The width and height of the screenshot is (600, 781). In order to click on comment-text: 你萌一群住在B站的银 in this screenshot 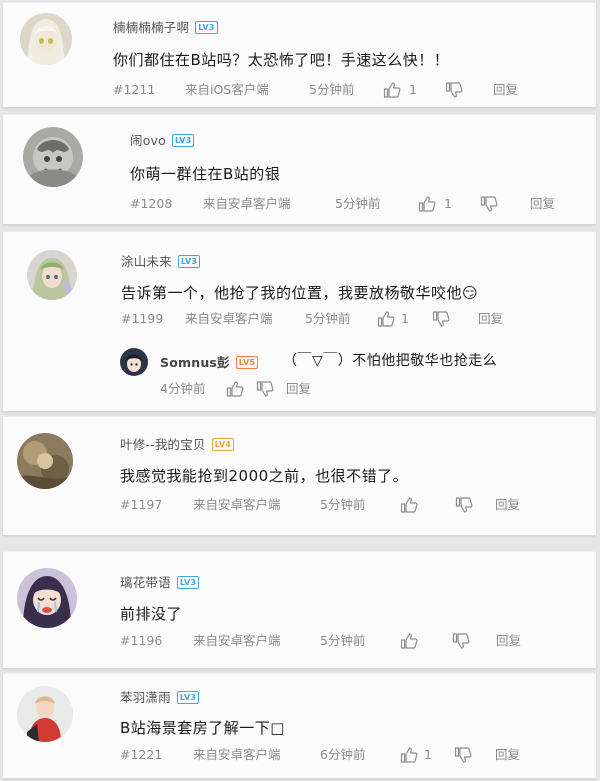, I will do `click(205, 174)`.